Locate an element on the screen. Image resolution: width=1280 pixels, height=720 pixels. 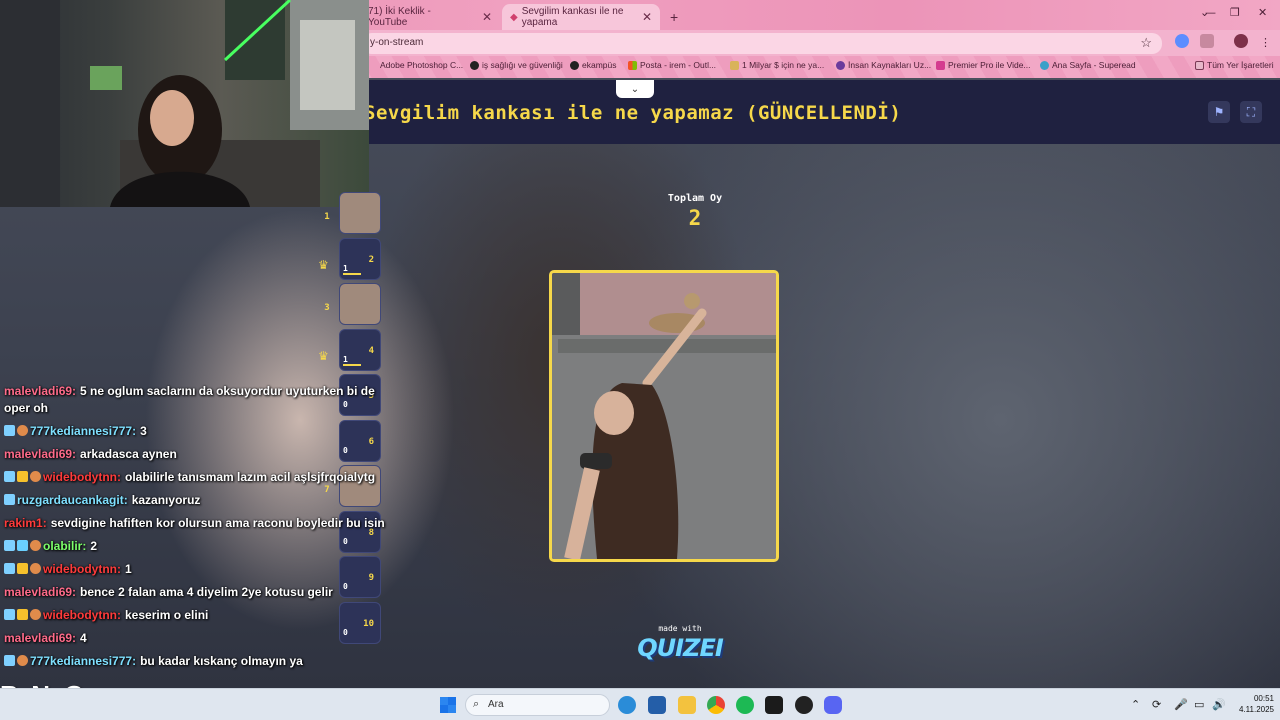
made-with-label: made with is located at coordinates (680, 628).